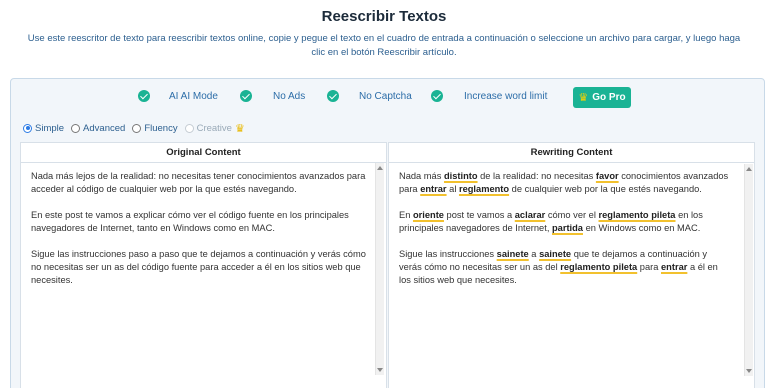 The height and width of the screenshot is (388, 768). What do you see at coordinates (506, 96) in the screenshot?
I see `feature-label: Increase word limit` at bounding box center [506, 96].